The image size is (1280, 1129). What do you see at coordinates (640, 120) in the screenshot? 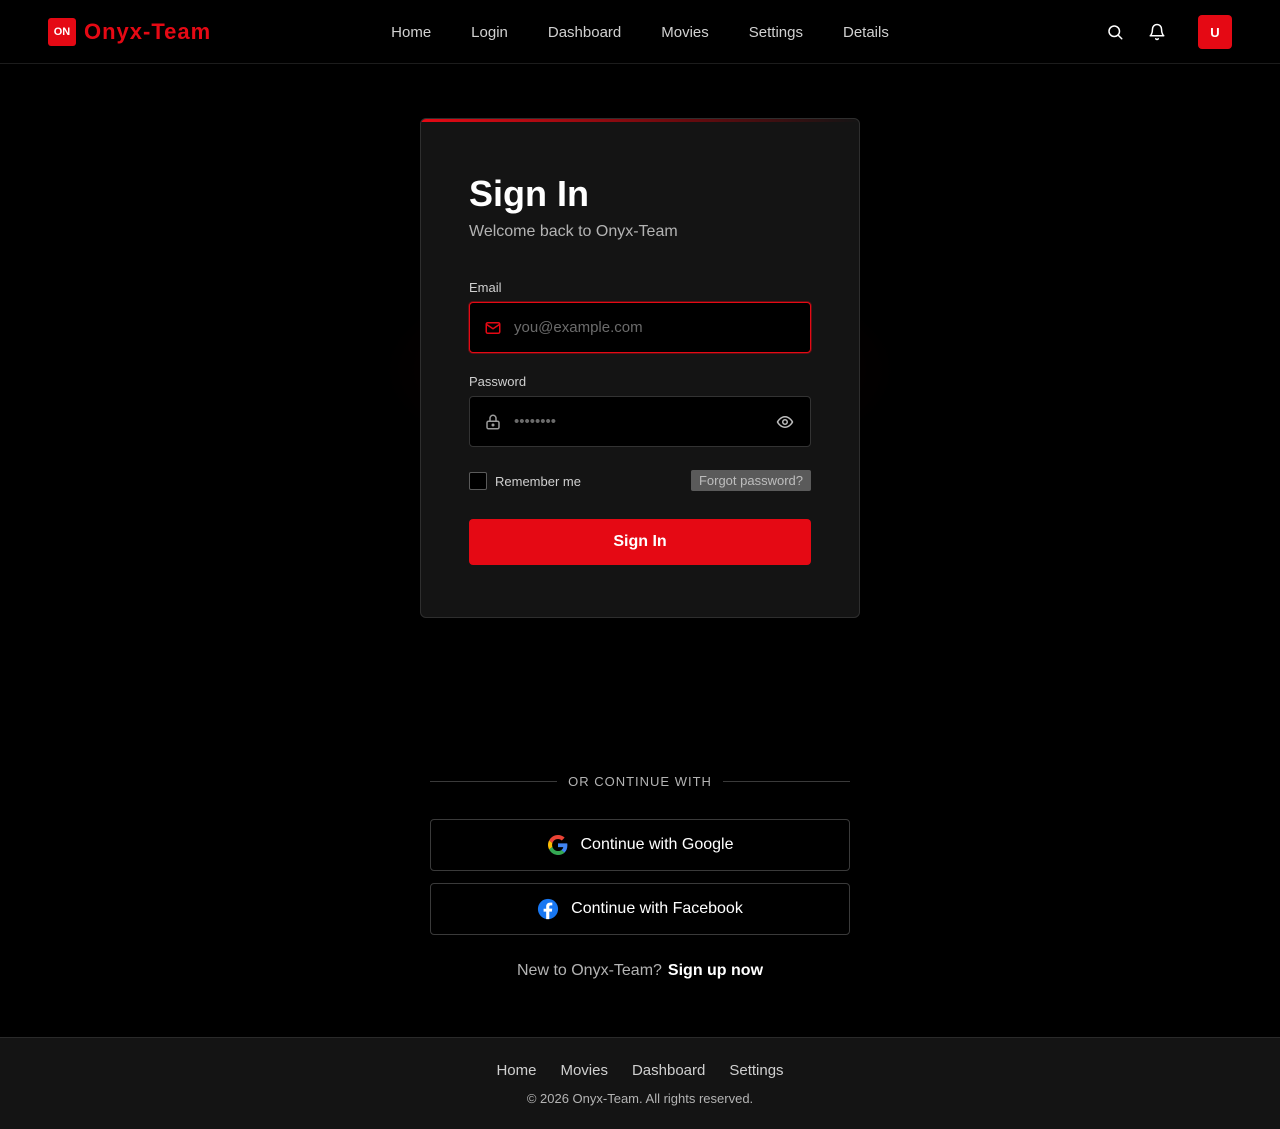
I see `card-accent-bar` at bounding box center [640, 120].